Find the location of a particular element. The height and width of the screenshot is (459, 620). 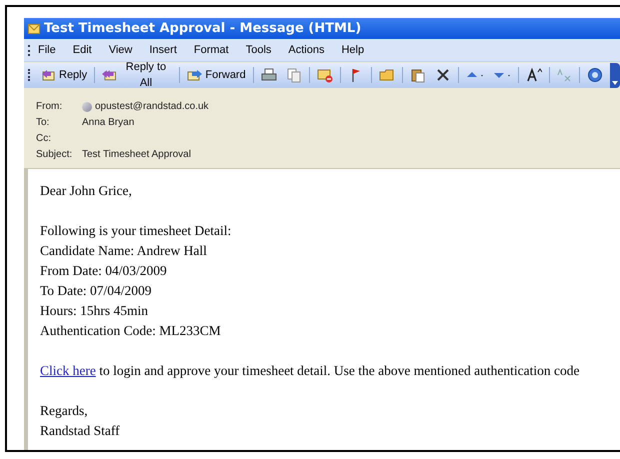

signature-text: Randstad Staff is located at coordinates (80, 431).